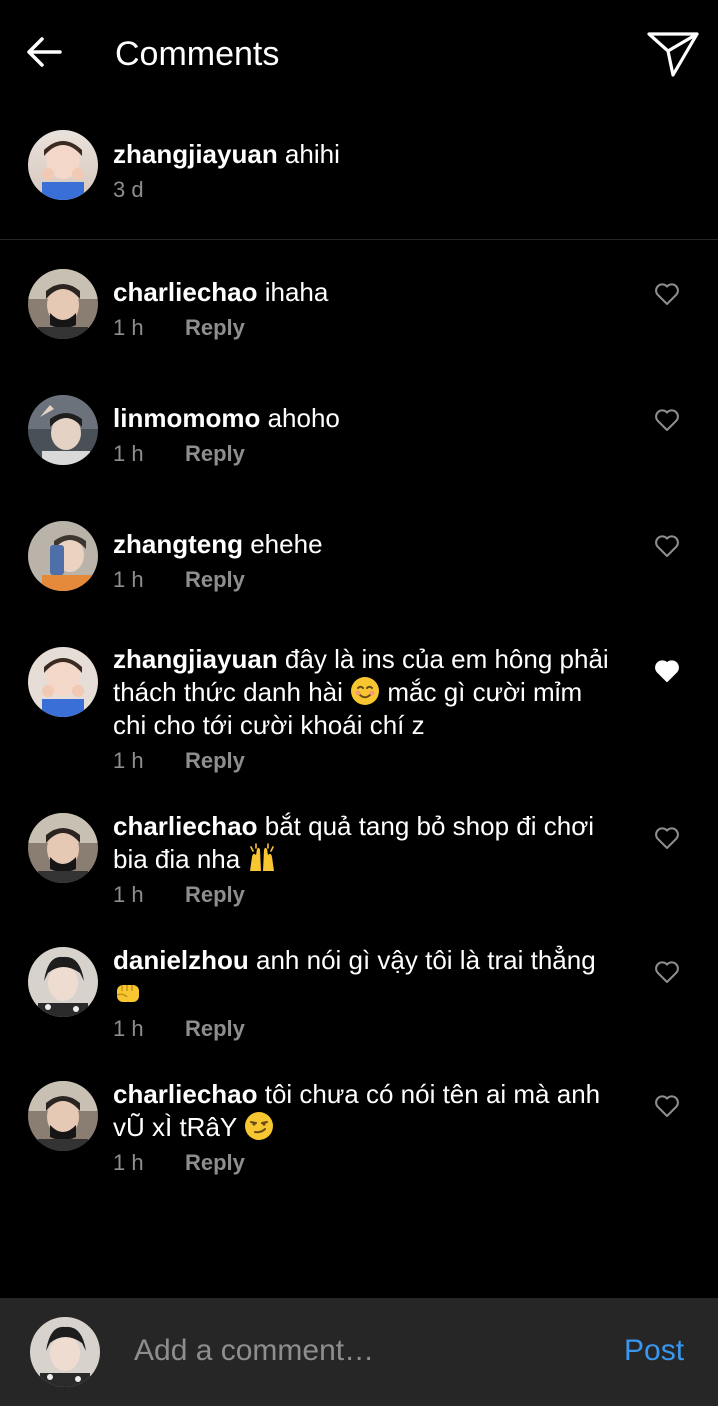  Describe the element at coordinates (359, 54) in the screenshot. I see `header: Comments` at that location.